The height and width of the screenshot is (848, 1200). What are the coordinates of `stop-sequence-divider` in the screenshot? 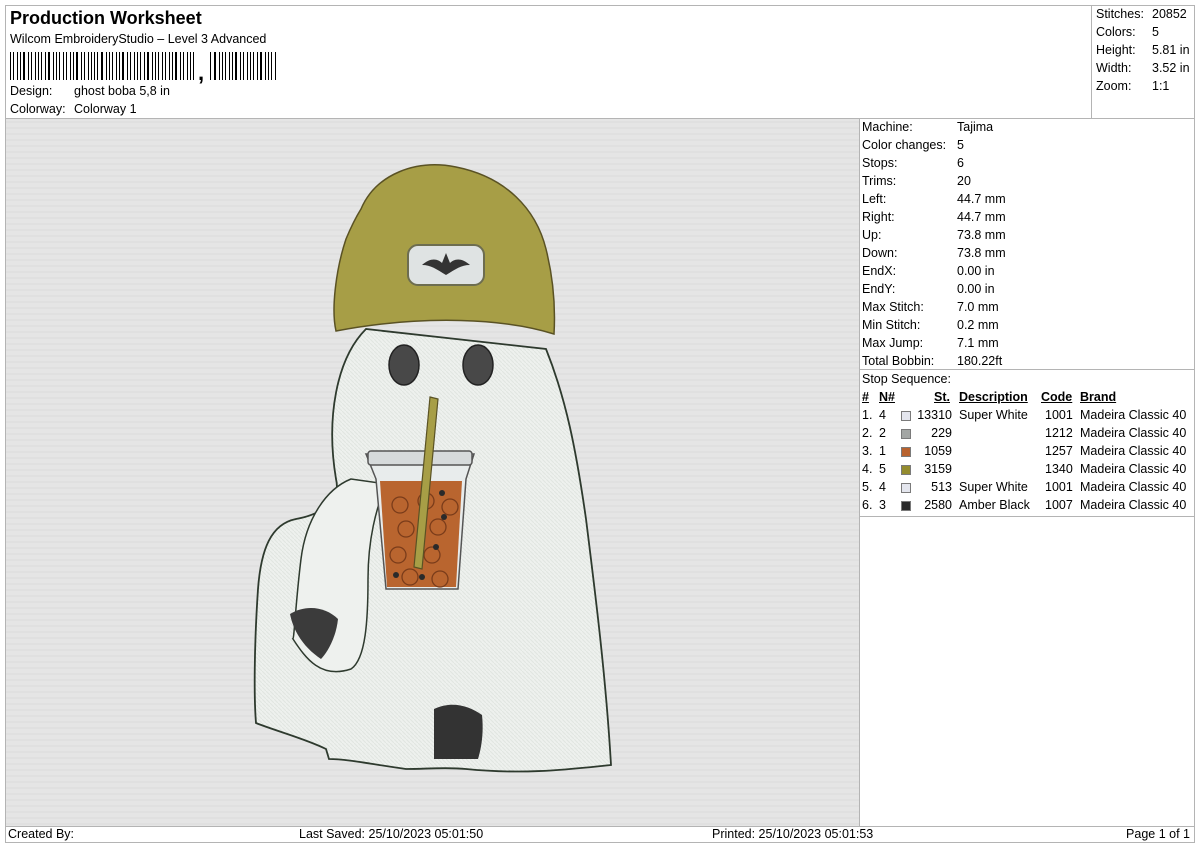 It's located at (1027, 516).